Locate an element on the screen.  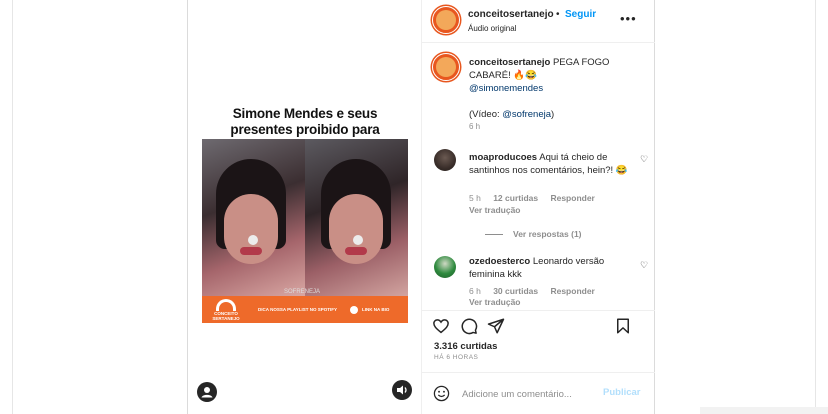
emoji-smiley-icon is located at coordinates (441, 393).